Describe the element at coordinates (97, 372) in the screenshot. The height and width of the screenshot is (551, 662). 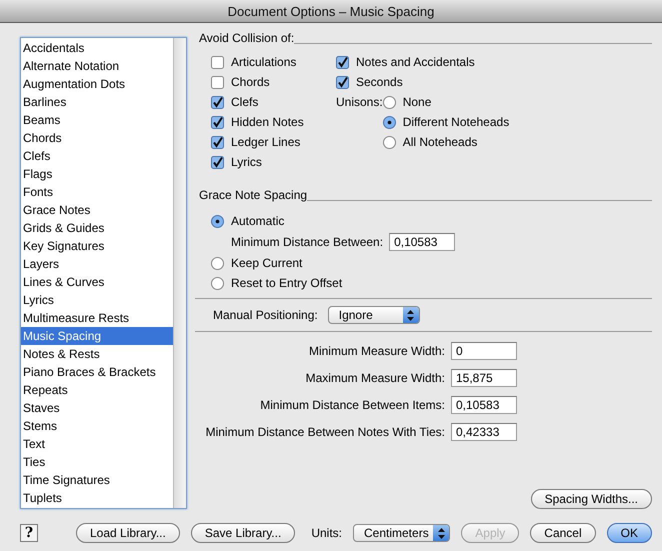
I see `list-item: Piano Braces & Brackets` at that location.